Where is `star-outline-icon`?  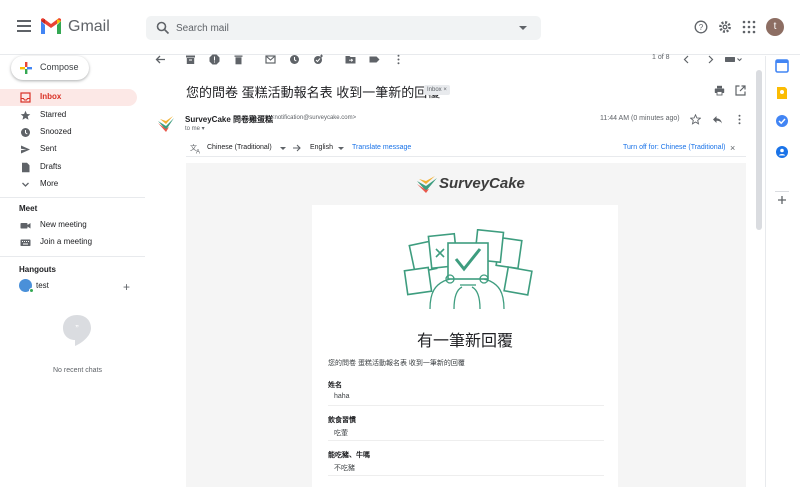 star-outline-icon is located at coordinates (695, 119).